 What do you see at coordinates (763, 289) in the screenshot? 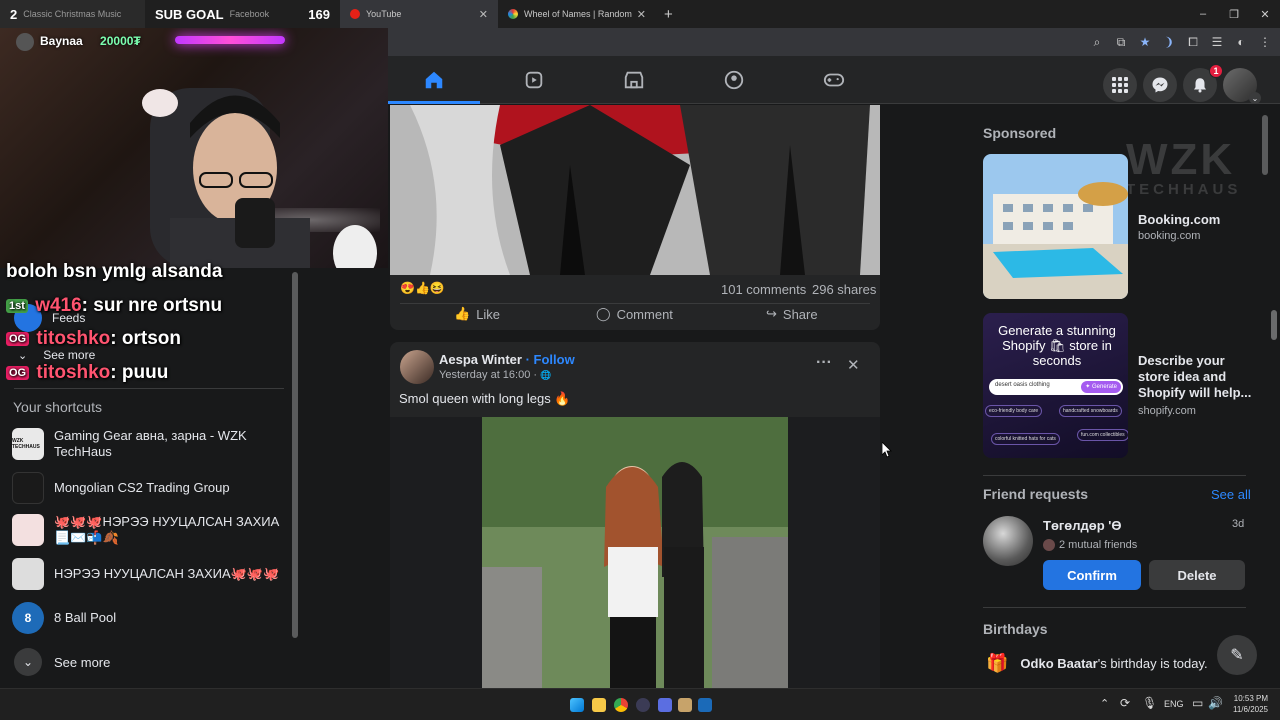
I see `comments-count: 101 comments` at bounding box center [763, 289].